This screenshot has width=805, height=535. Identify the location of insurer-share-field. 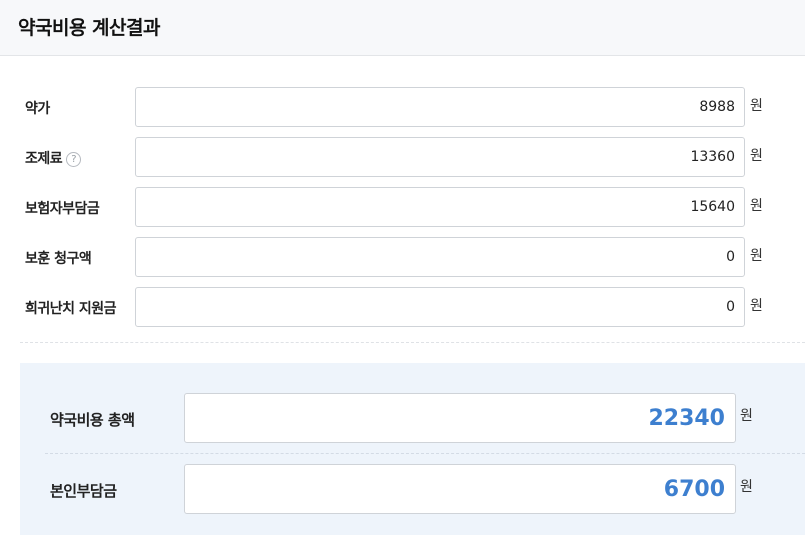
(440, 207).